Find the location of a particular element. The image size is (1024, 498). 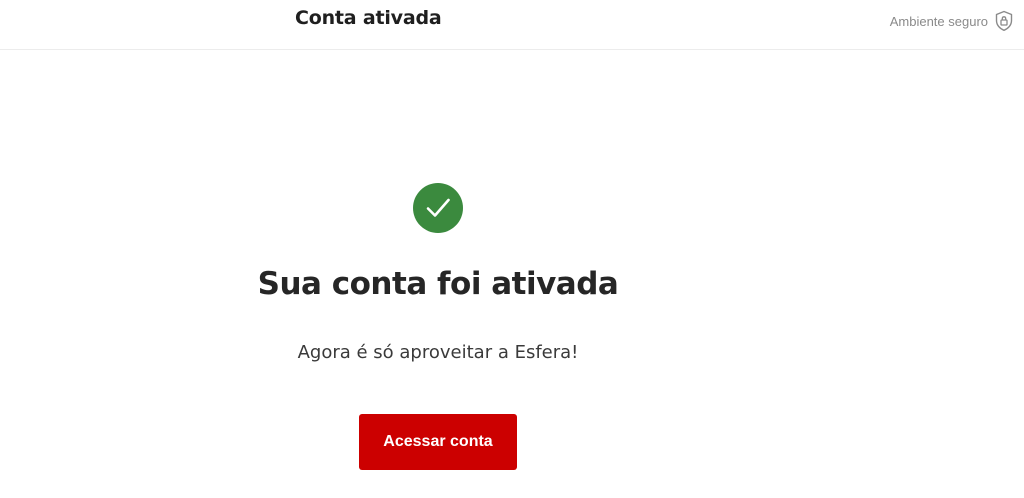

shield-lock-icon is located at coordinates (1004, 21).